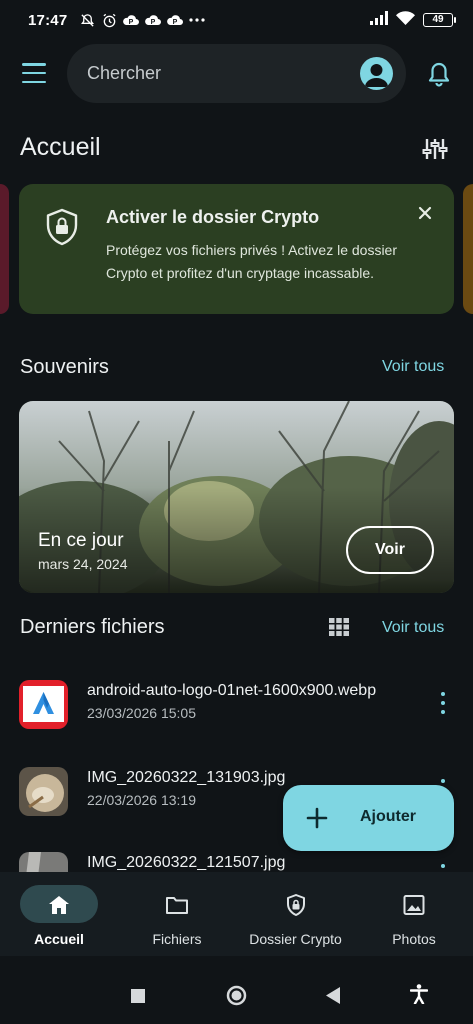 Image resolution: width=473 pixels, height=1024 pixels. Describe the element at coordinates (177, 939) in the screenshot. I see `nav-label-files: Fichiers` at that location.